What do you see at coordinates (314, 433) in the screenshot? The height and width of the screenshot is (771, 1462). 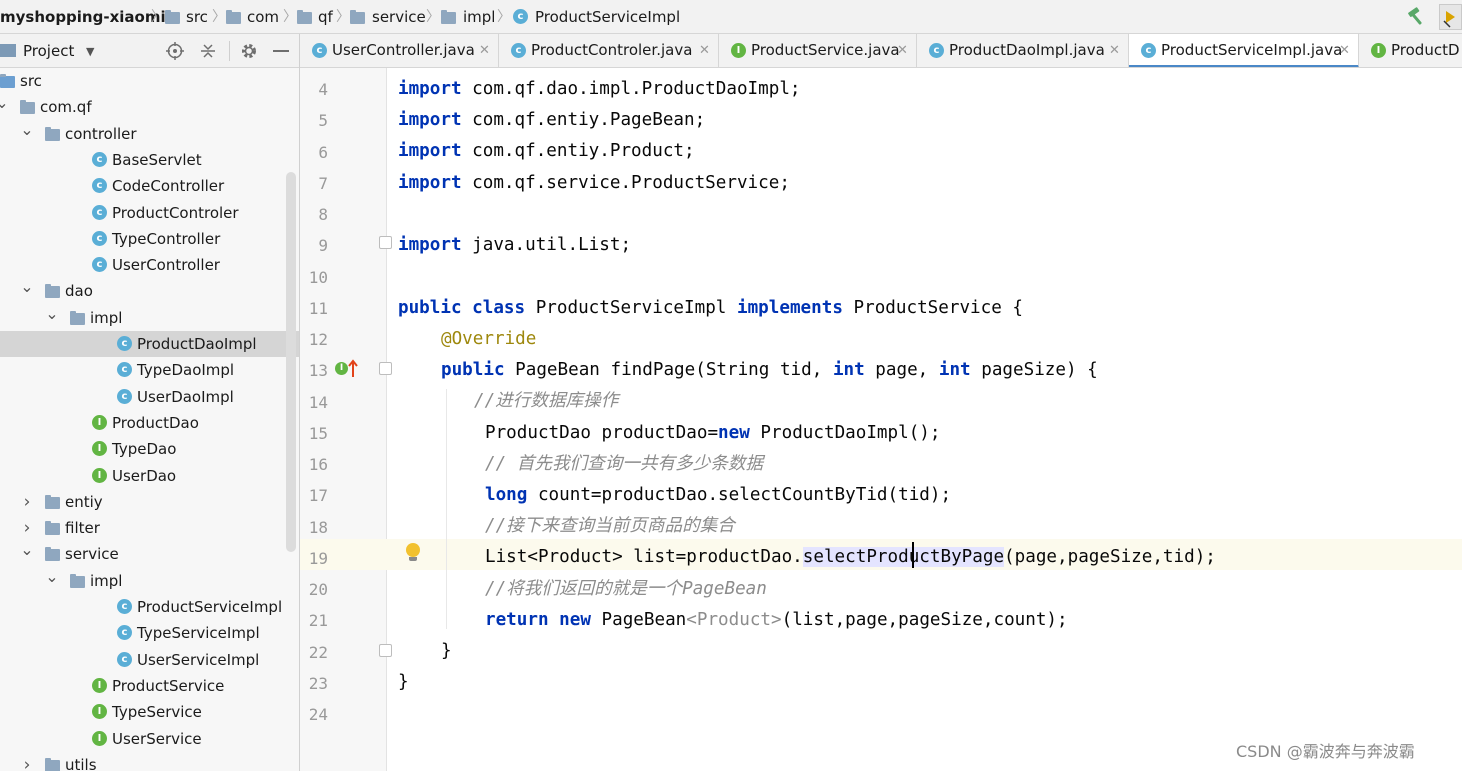 I see `line-number: 15` at bounding box center [314, 433].